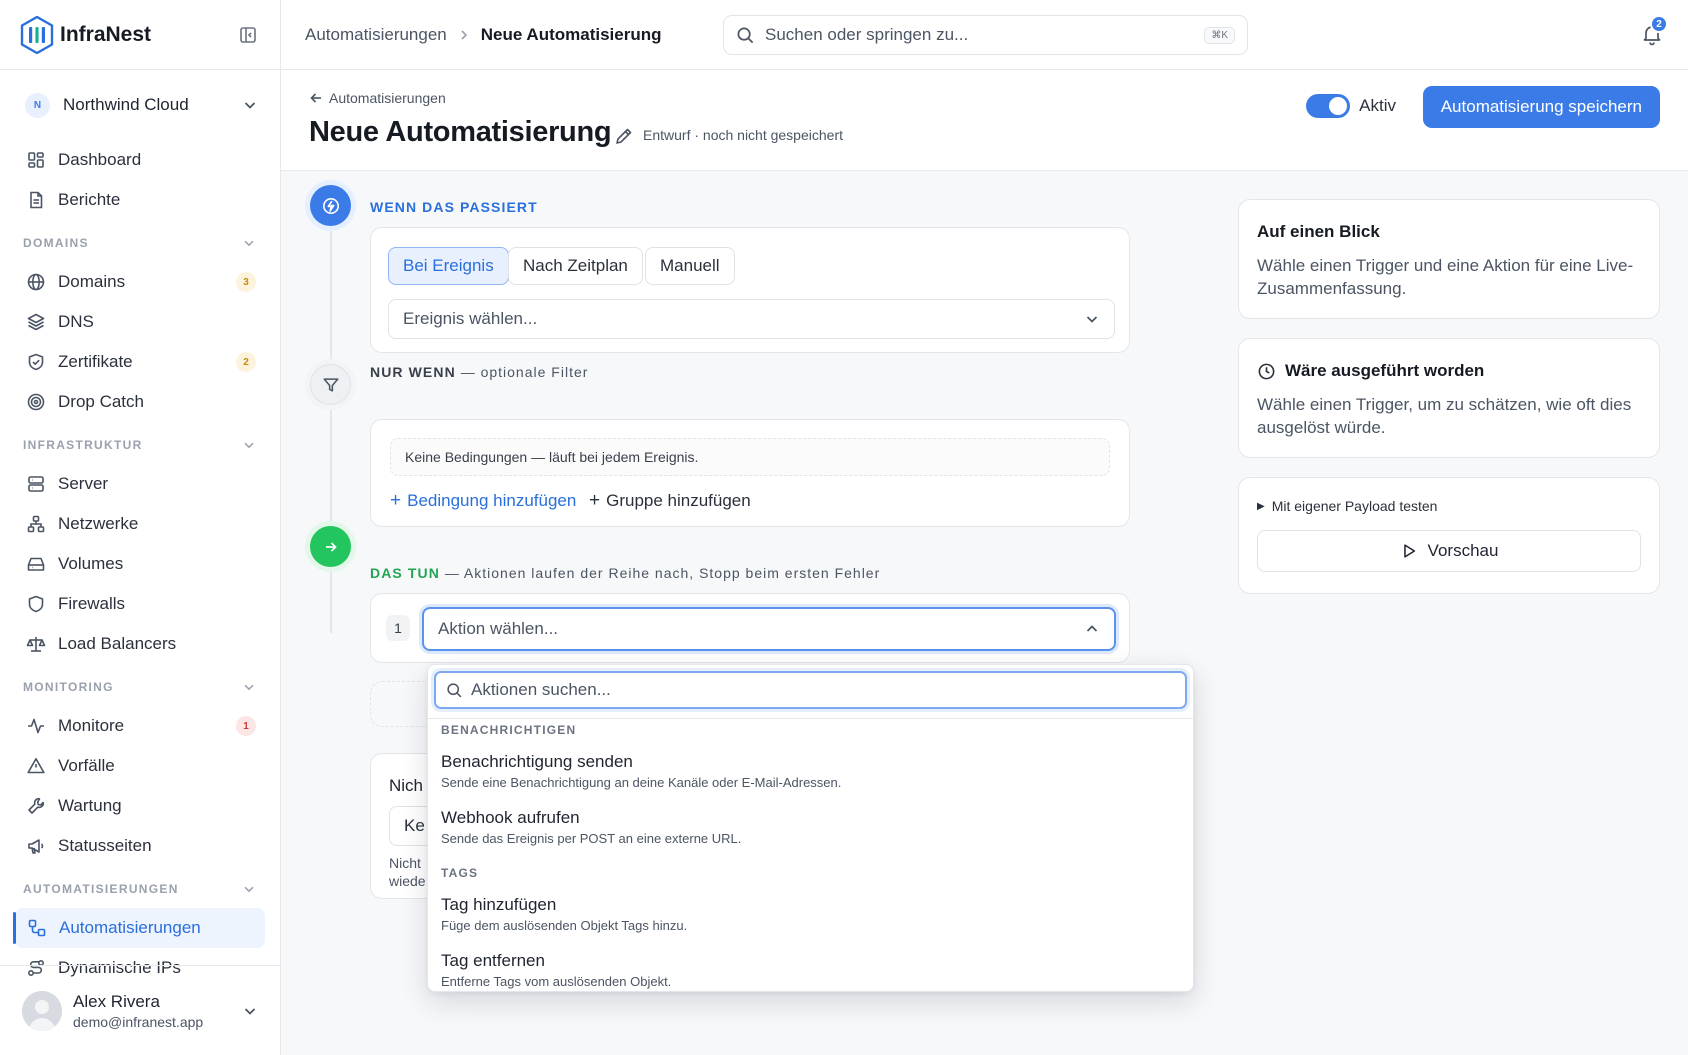  What do you see at coordinates (140, 200) in the screenshot?
I see `sidebar-item-reports: Berichte` at bounding box center [140, 200].